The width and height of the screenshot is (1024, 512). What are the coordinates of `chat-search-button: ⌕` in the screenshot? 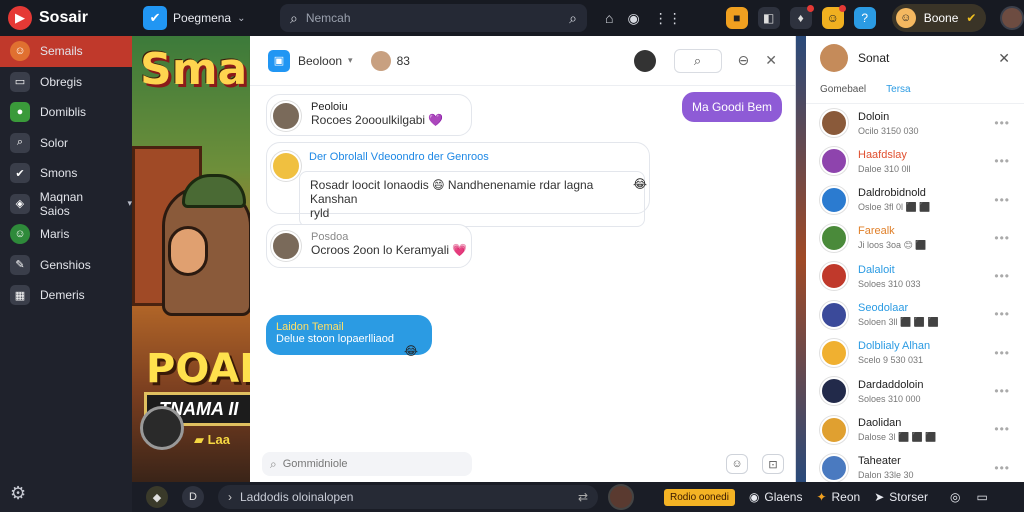 It's located at (697, 60).